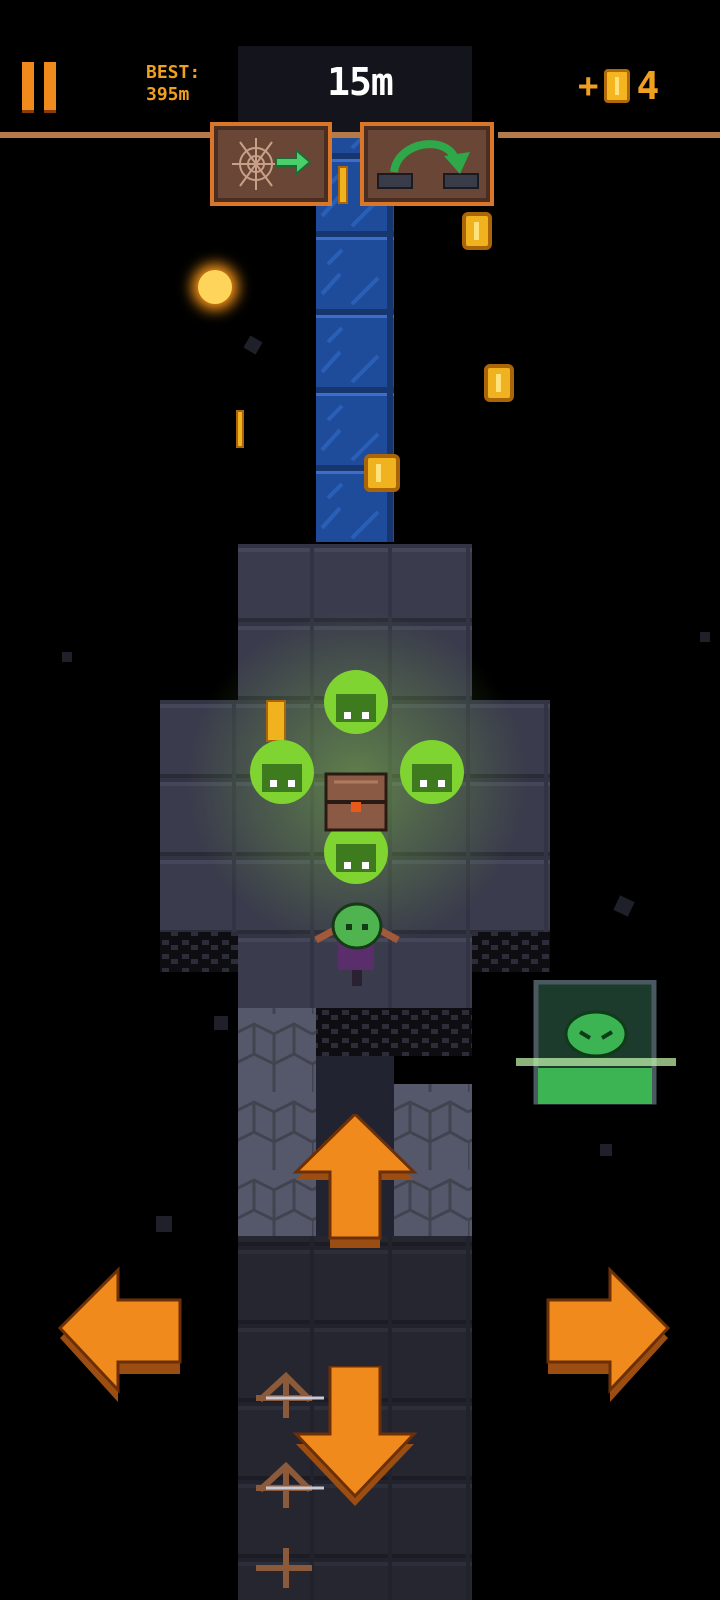 The height and width of the screenshot is (1600, 720). I want to click on green-slime-in-jar-icon, so click(596, 1042).